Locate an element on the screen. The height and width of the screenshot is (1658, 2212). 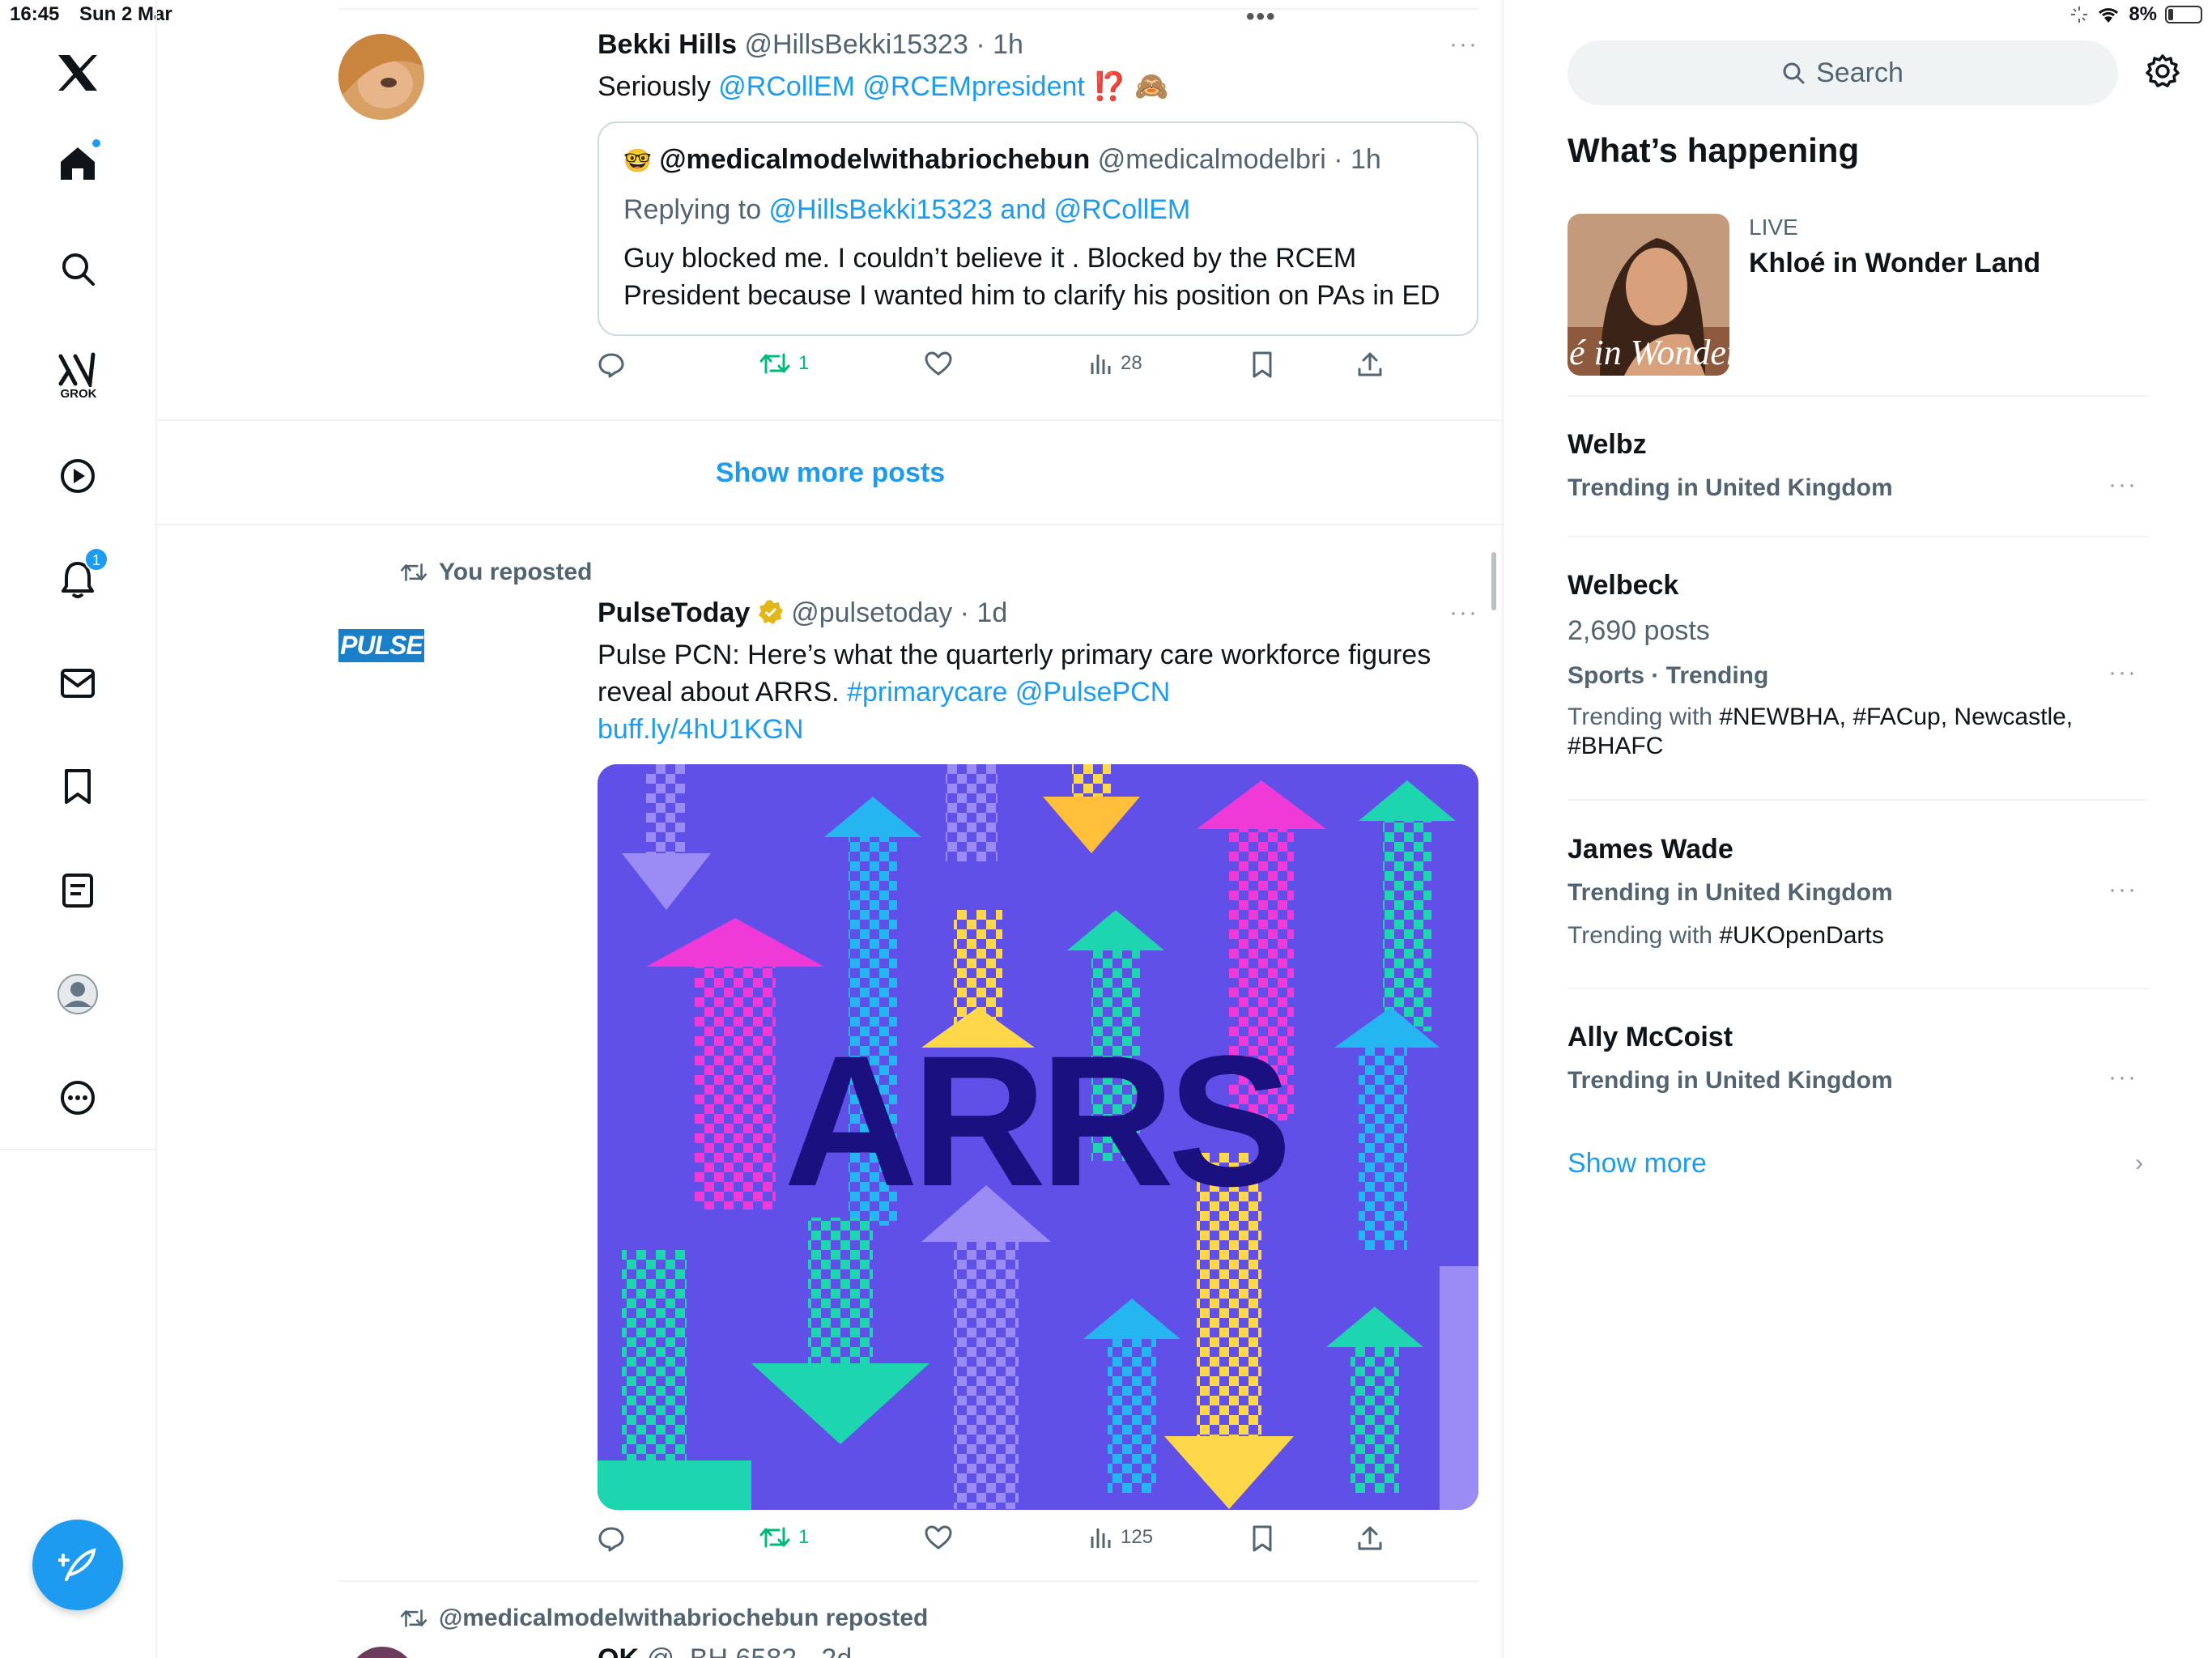
live-thumbnail: é in Wonder L is located at coordinates (1649, 295).